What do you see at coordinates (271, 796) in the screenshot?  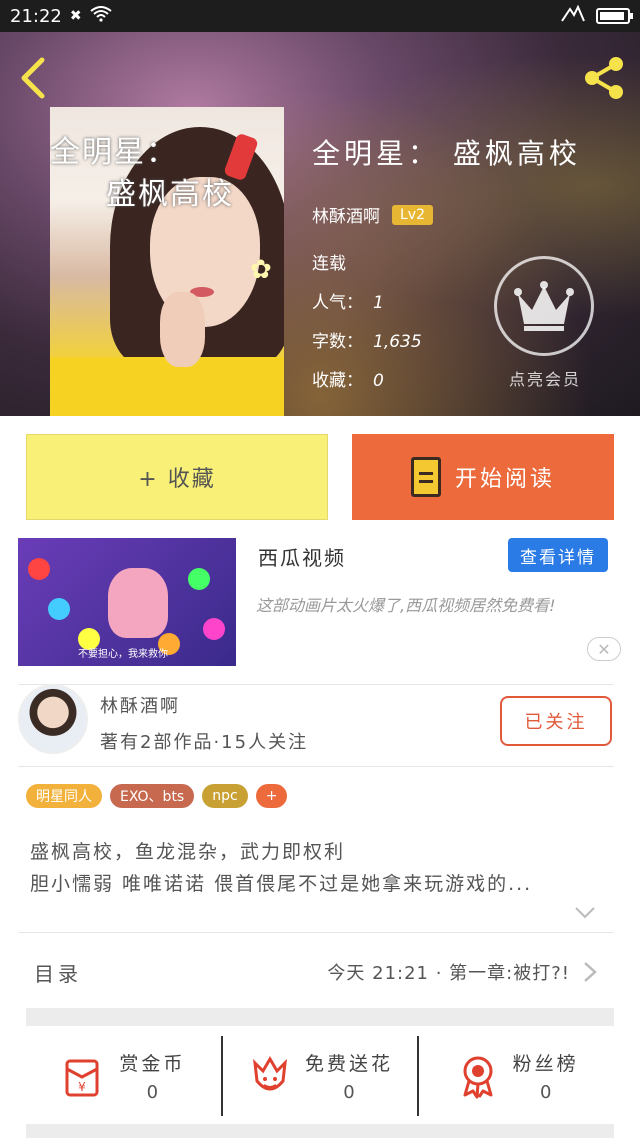 I see `add-tag-button: +` at bounding box center [271, 796].